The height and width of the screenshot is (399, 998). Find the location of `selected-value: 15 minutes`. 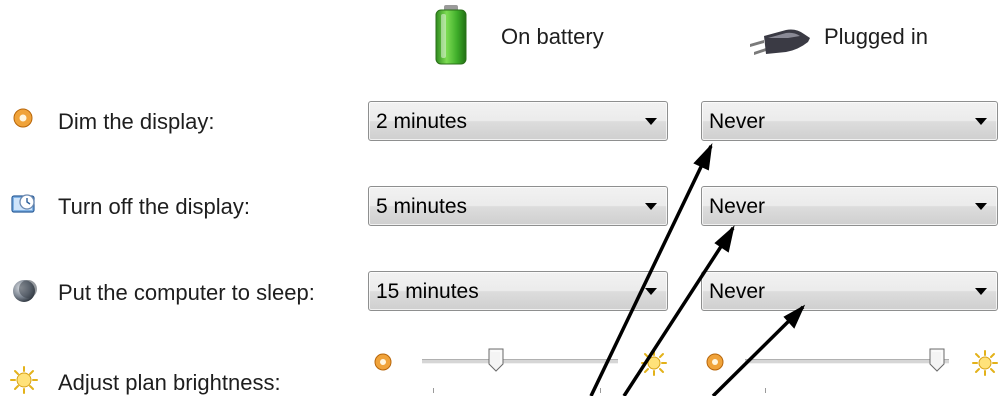

selected-value: 15 minutes is located at coordinates (427, 291).